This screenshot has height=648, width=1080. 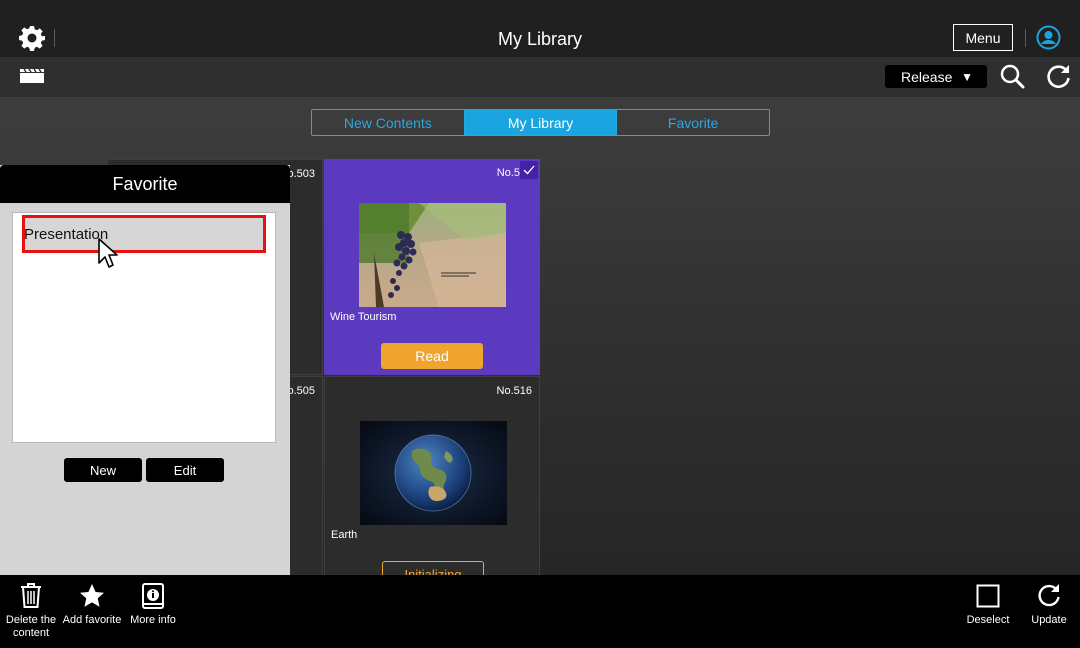 I want to click on more-info-label: More info, so click(x=153, y=620).